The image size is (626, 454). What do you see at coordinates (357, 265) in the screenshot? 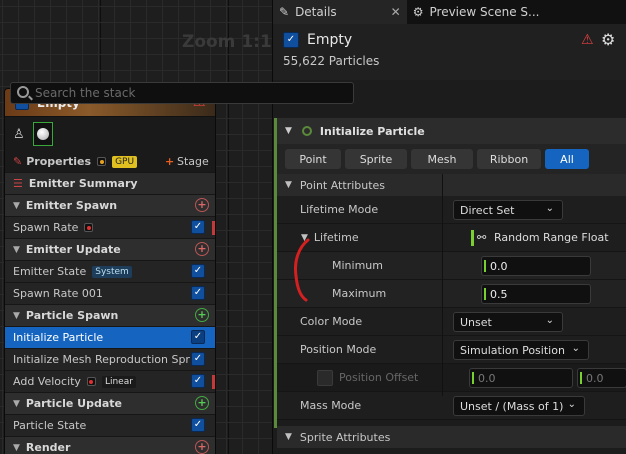
I see `property-label: Minimum` at bounding box center [357, 265].